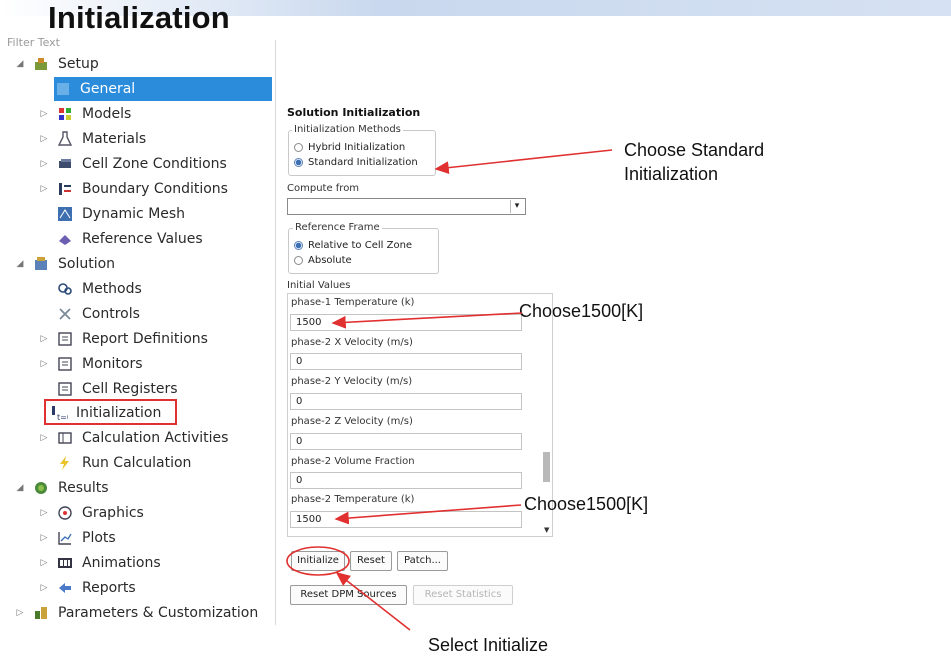 This screenshot has height=662, width=951. What do you see at coordinates (428, 514) in the screenshot?
I see `arrow-to-phase2-temp` at bounding box center [428, 514].